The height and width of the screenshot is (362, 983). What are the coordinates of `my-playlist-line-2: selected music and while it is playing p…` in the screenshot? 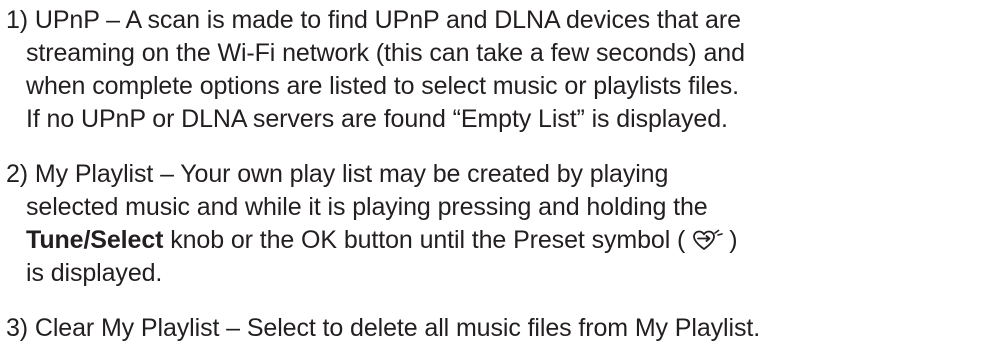 It's located at (367, 207).